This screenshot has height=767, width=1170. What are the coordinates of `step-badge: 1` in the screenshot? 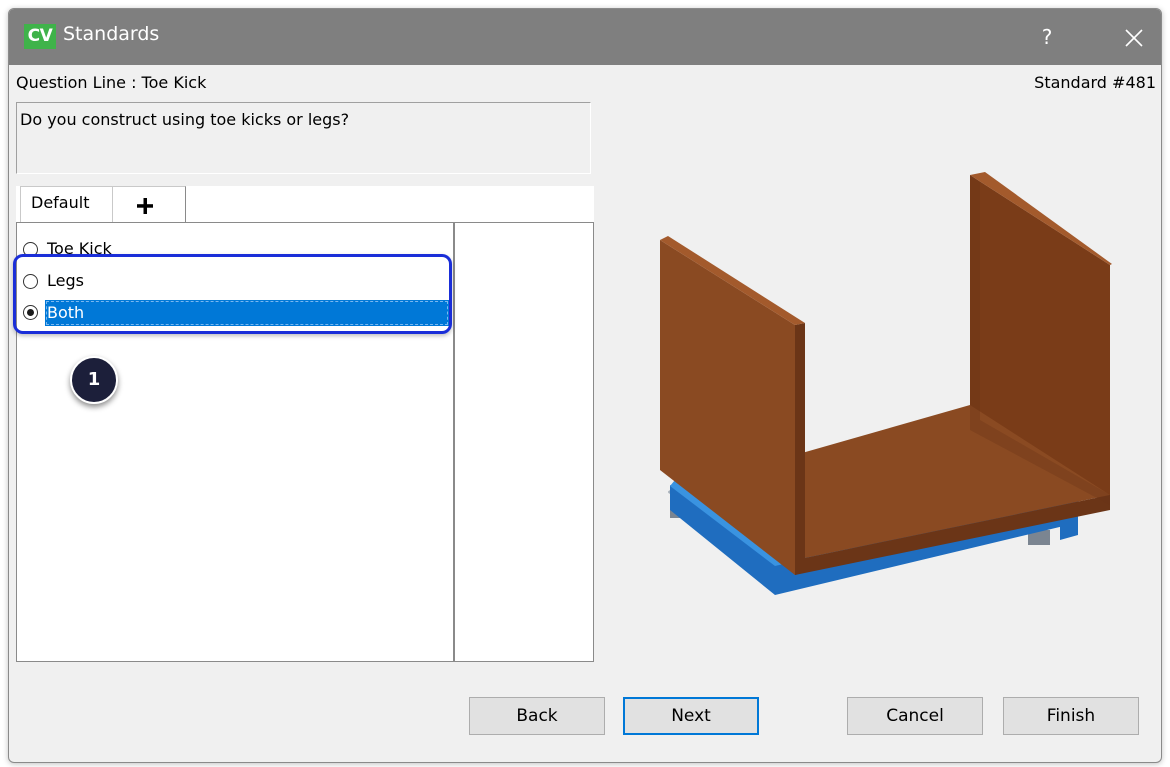 It's located at (94, 380).